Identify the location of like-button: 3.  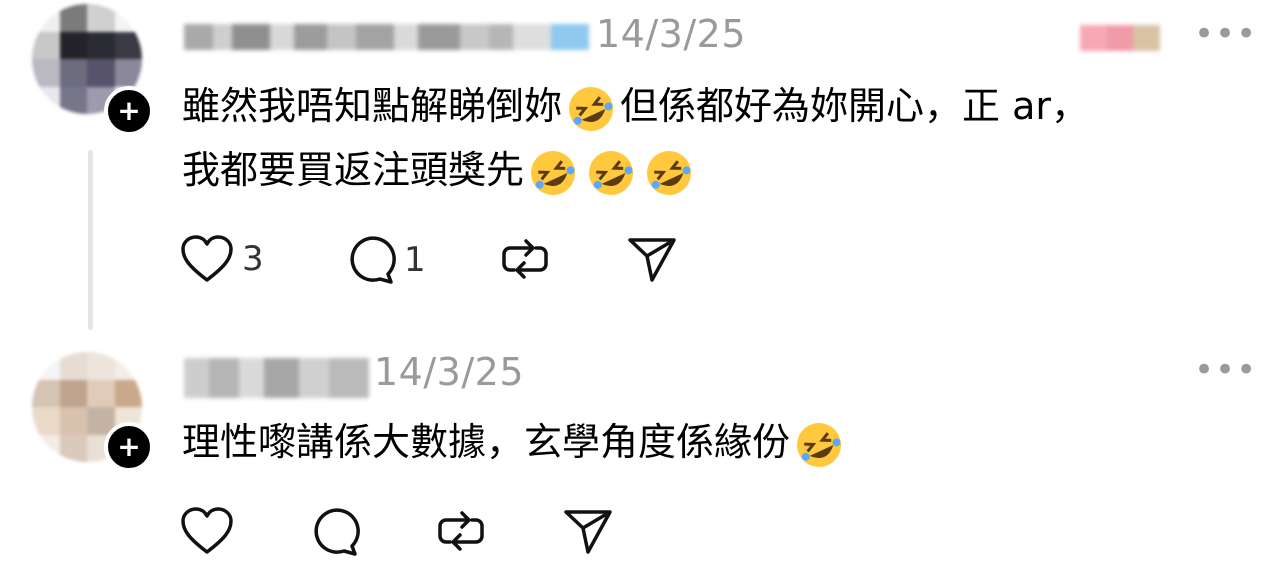
(222, 259).